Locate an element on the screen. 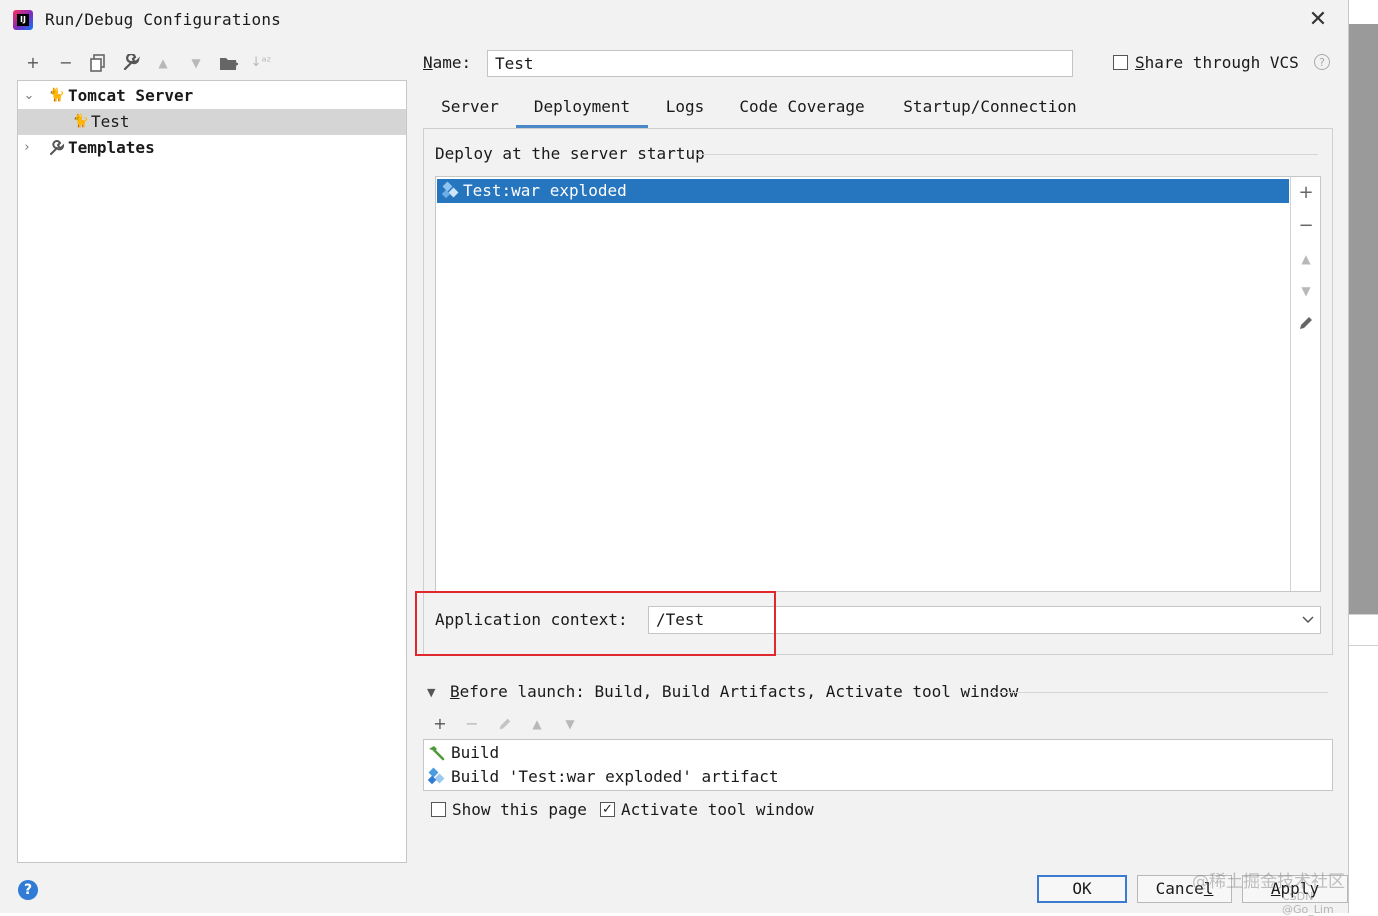 This screenshot has width=1378, height=916. dialog-title: Run/Debug Configurations is located at coordinates (163, 19).